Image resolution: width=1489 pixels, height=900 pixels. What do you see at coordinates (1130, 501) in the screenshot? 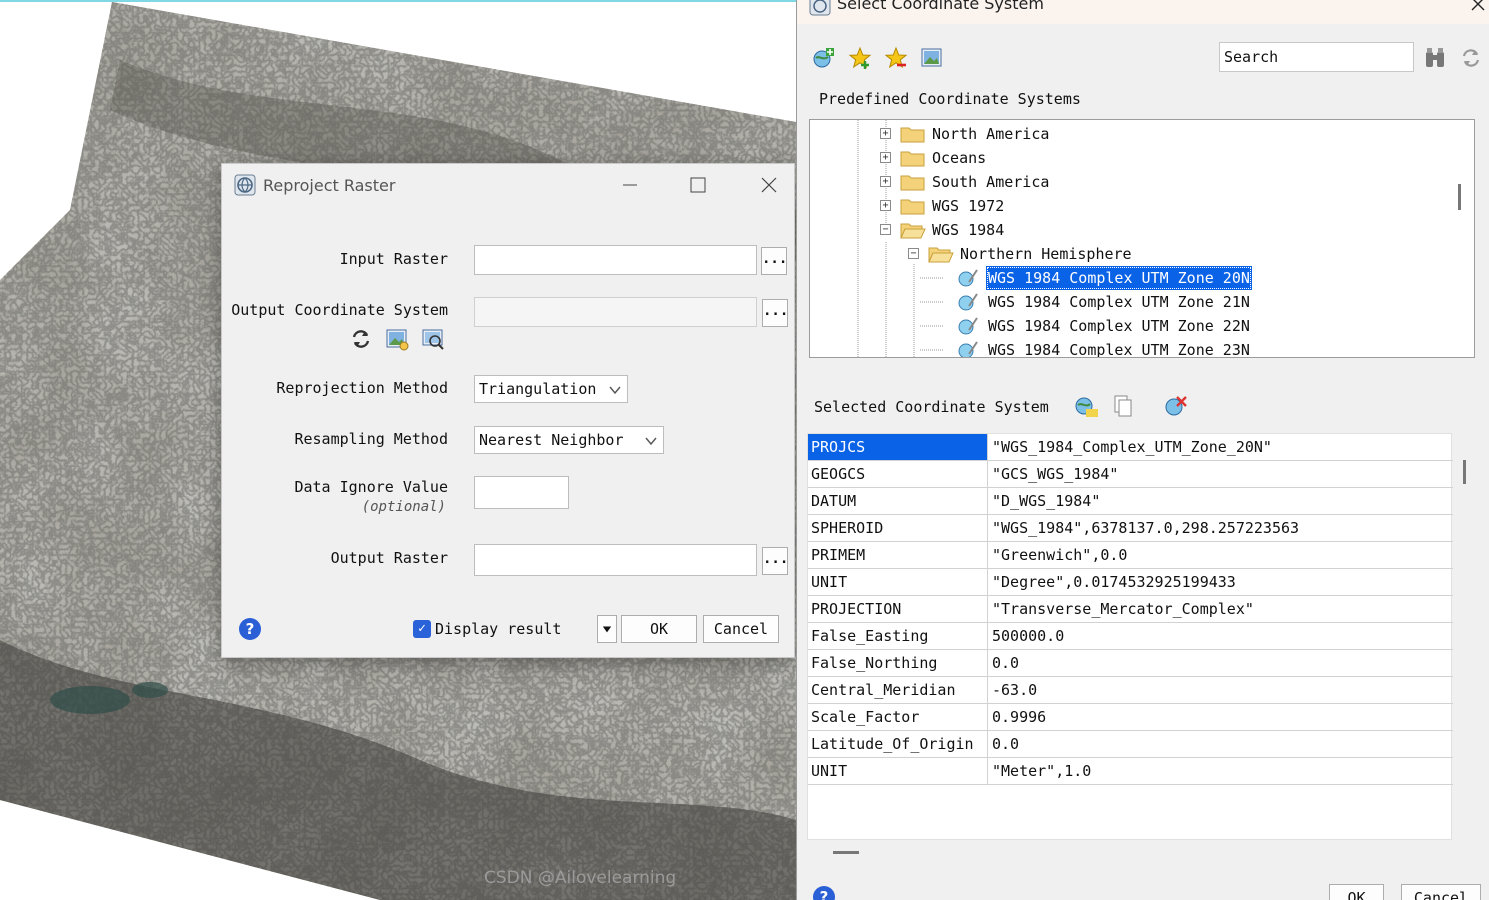
I see `property-row: DATUM "D_WGS_1984"` at bounding box center [1130, 501].